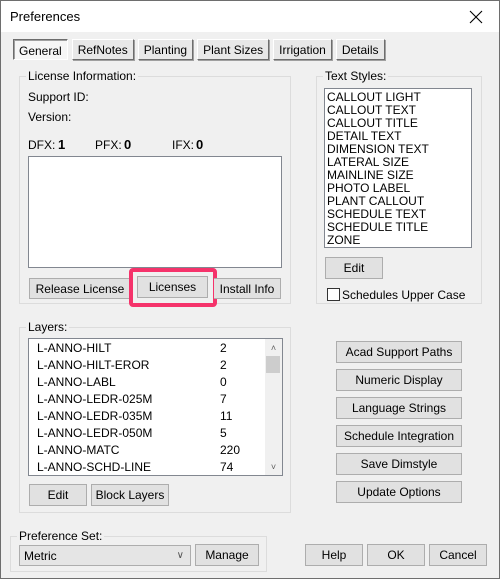  What do you see at coordinates (58, 495) in the screenshot?
I see `layers-edit-button: Edit` at bounding box center [58, 495].